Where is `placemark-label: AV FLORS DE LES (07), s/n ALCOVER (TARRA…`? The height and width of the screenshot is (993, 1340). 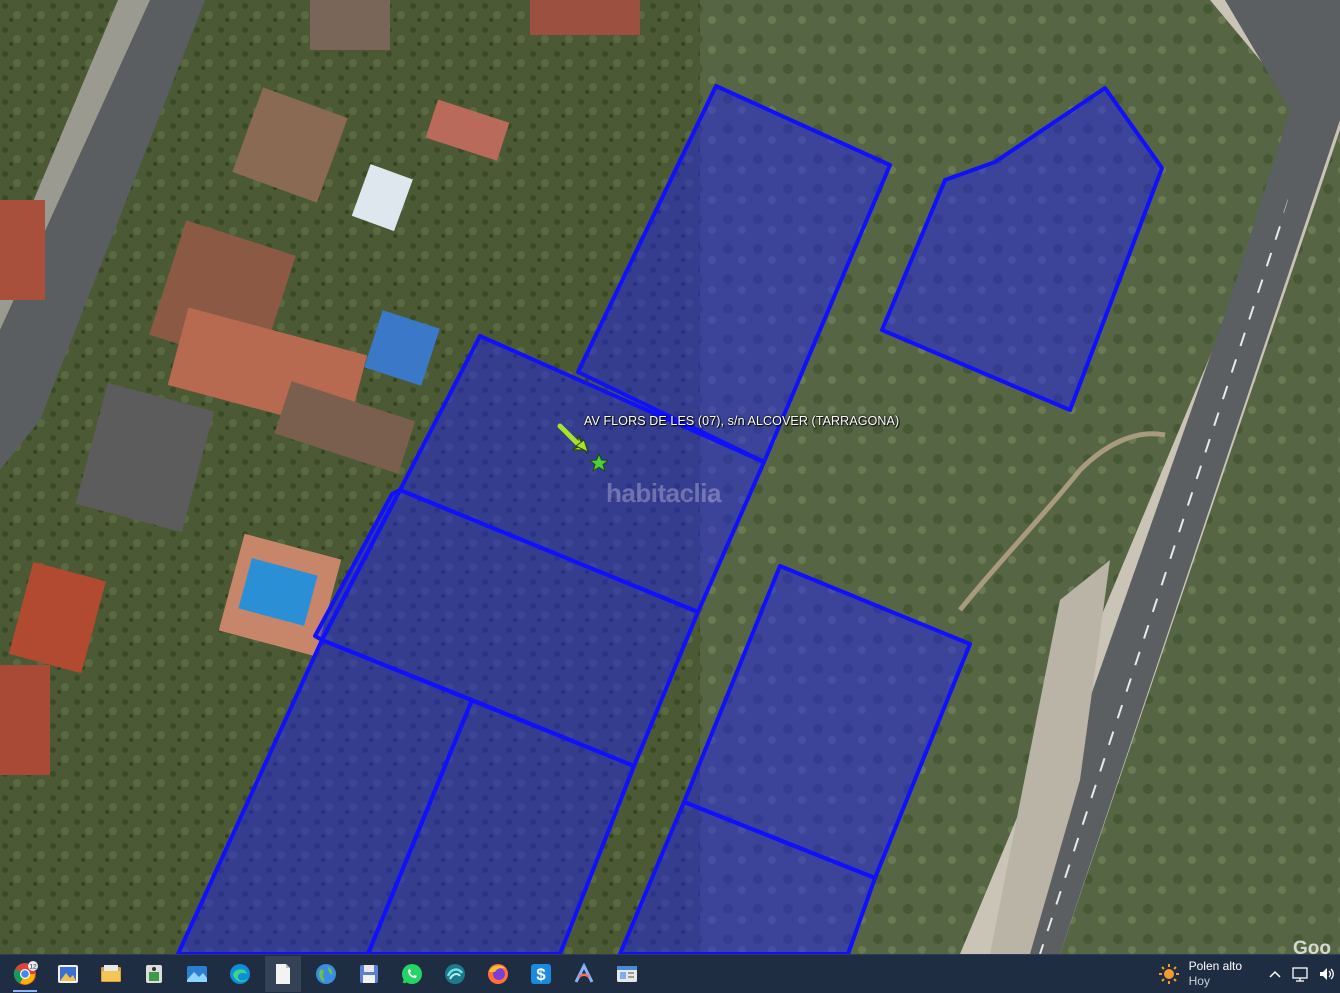 placemark-label: AV FLORS DE LES (07), s/n ALCOVER (TARRA… is located at coordinates (741, 421).